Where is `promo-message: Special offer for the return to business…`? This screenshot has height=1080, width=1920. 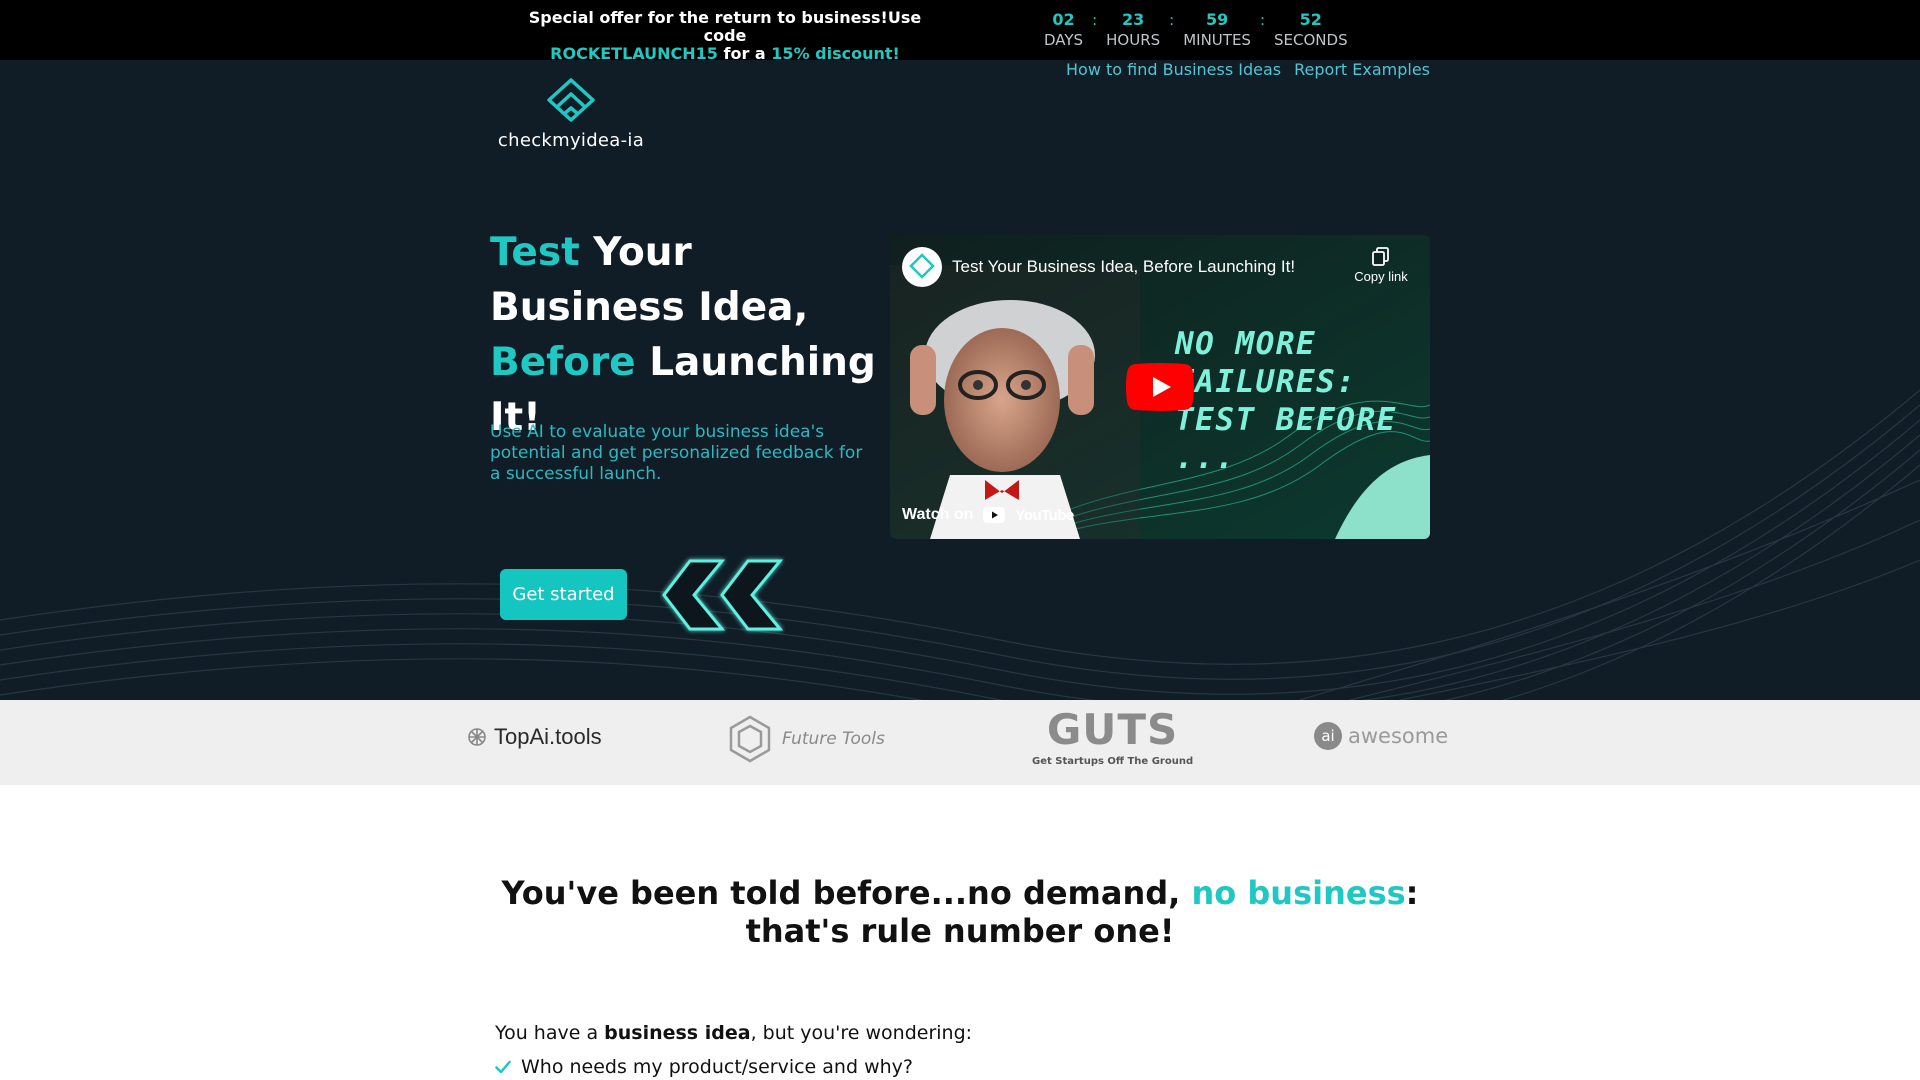
promo-message: Special offer for the return to business… is located at coordinates (725, 26).